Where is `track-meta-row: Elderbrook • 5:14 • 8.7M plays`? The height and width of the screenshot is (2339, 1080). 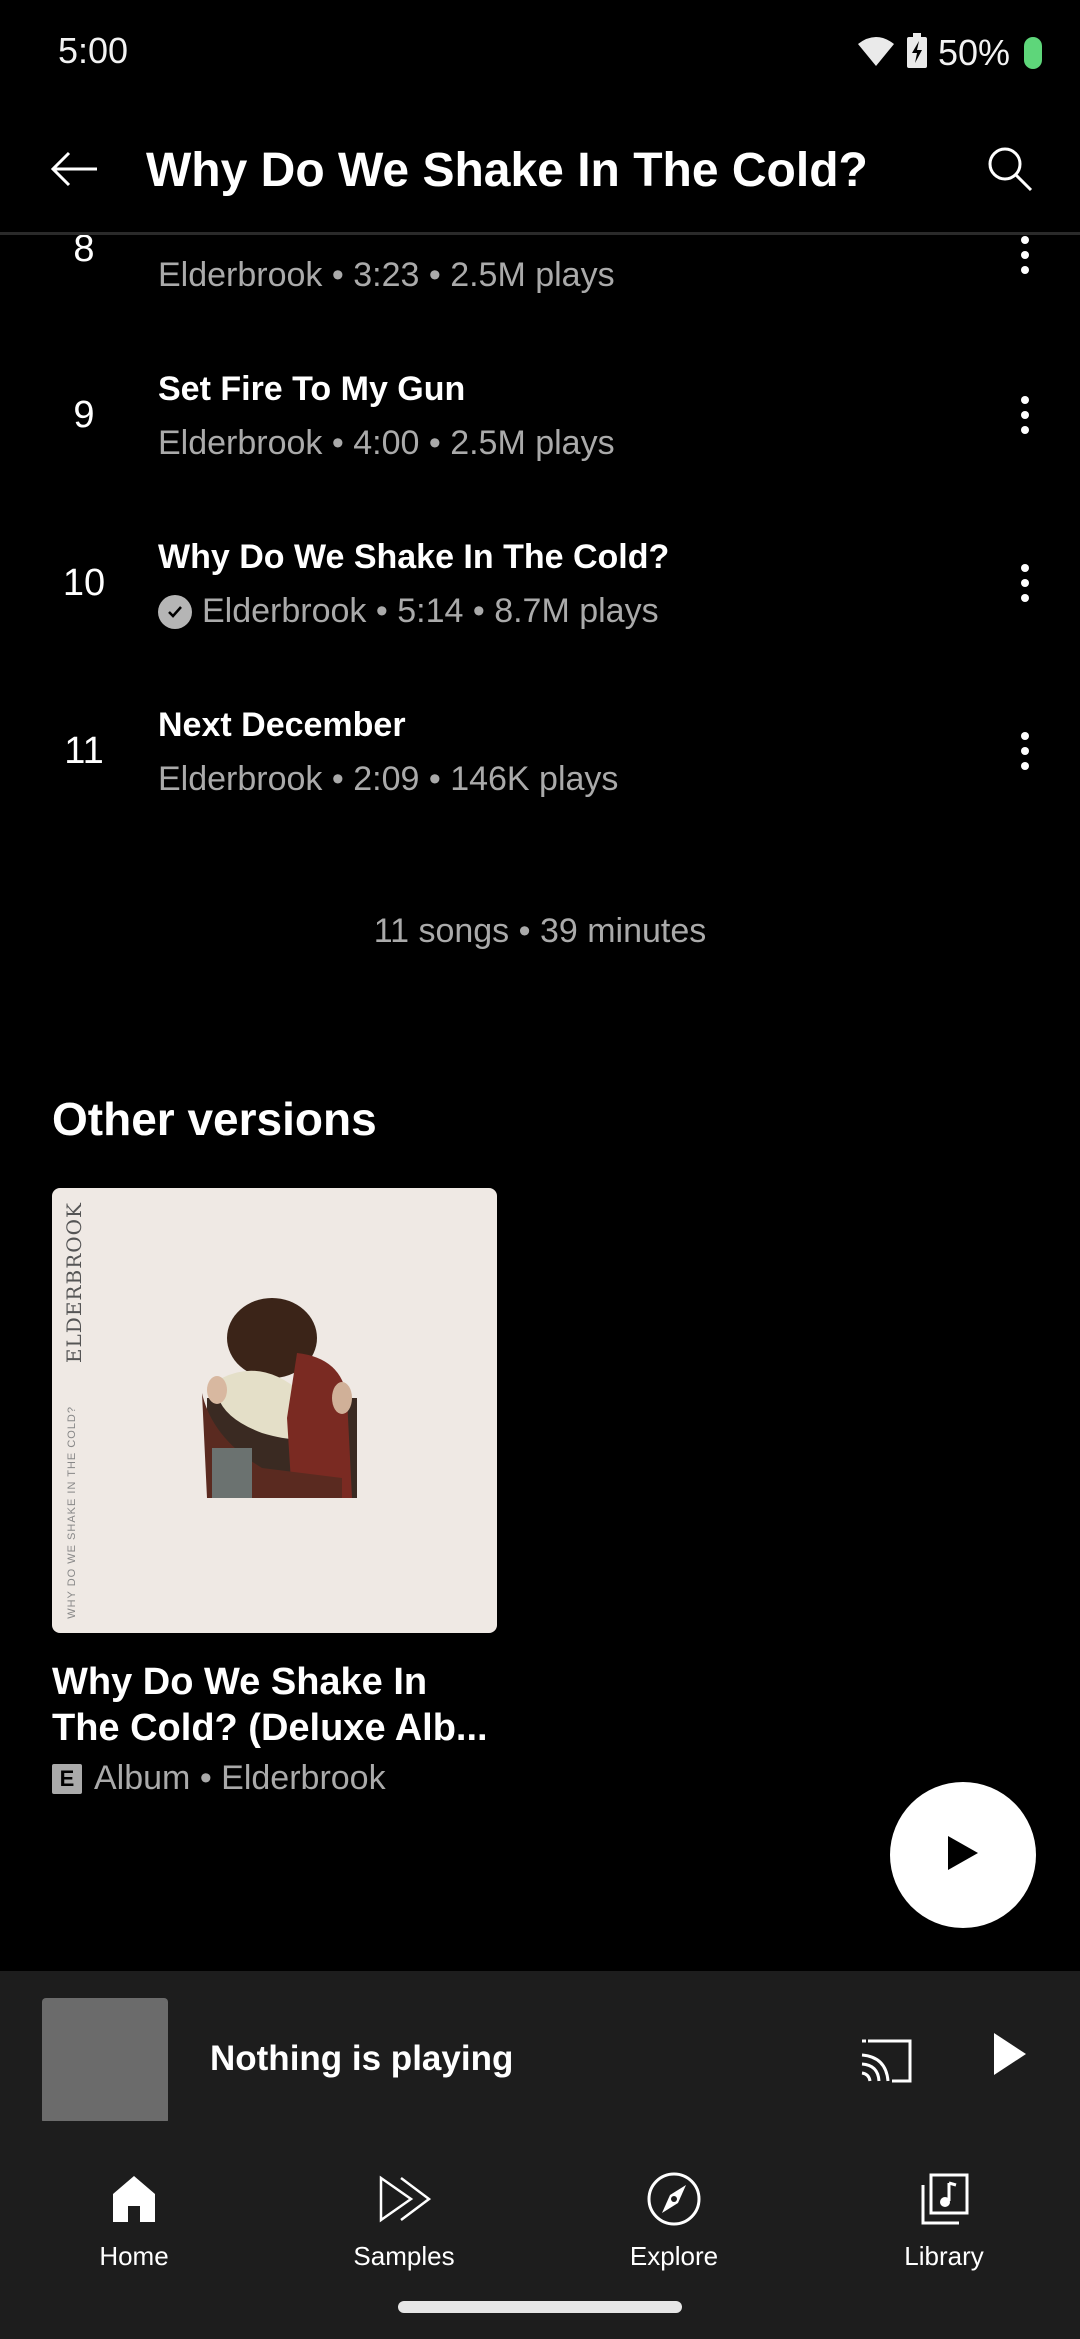 track-meta-row: Elderbrook • 5:14 • 8.7M plays is located at coordinates (408, 611).